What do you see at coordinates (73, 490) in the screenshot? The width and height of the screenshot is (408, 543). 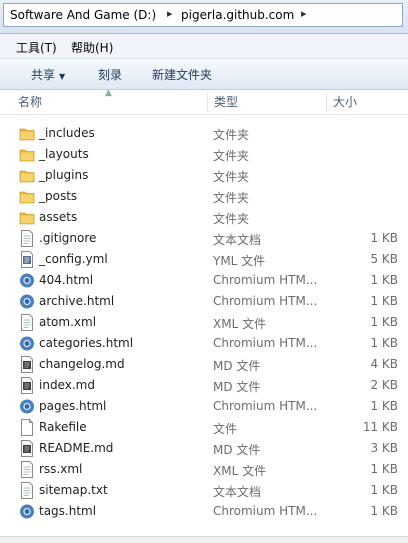 I see `file-name: sitemap.txt` at bounding box center [73, 490].